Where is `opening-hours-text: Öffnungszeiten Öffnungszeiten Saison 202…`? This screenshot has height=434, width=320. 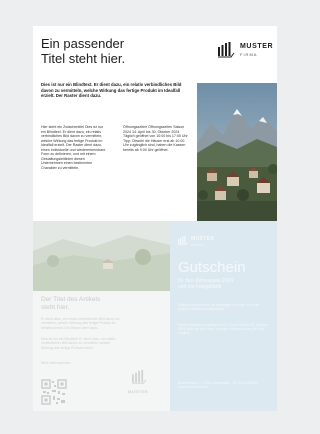 opening-hours-text: Öffnungszeiten Öffnungszeiten Saison 202… is located at coordinates (155, 138).